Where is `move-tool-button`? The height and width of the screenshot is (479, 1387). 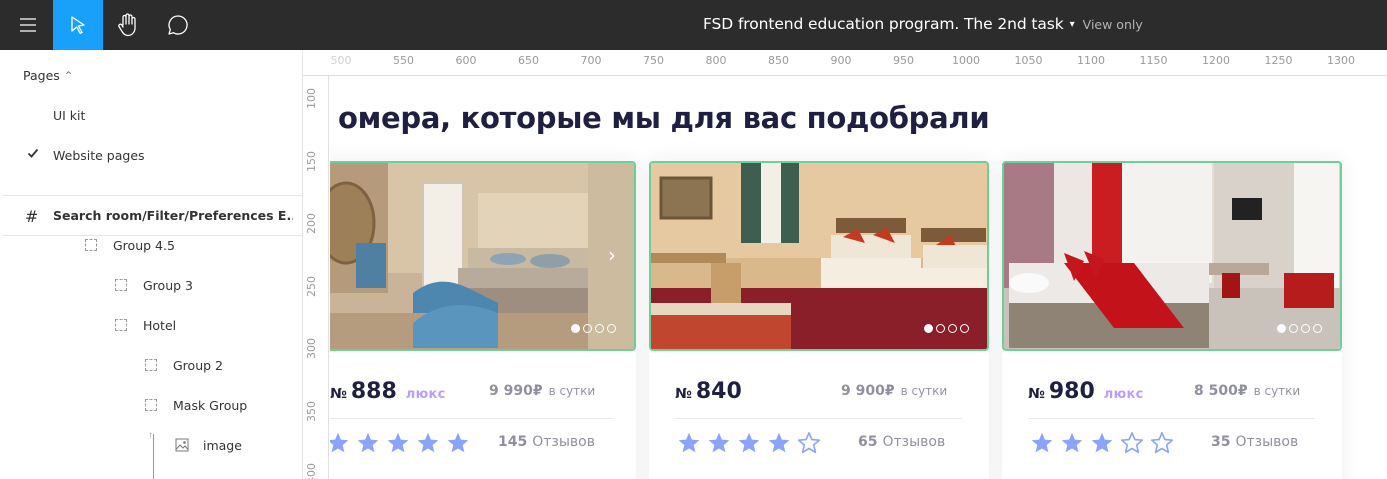 move-tool-button is located at coordinates (78, 25).